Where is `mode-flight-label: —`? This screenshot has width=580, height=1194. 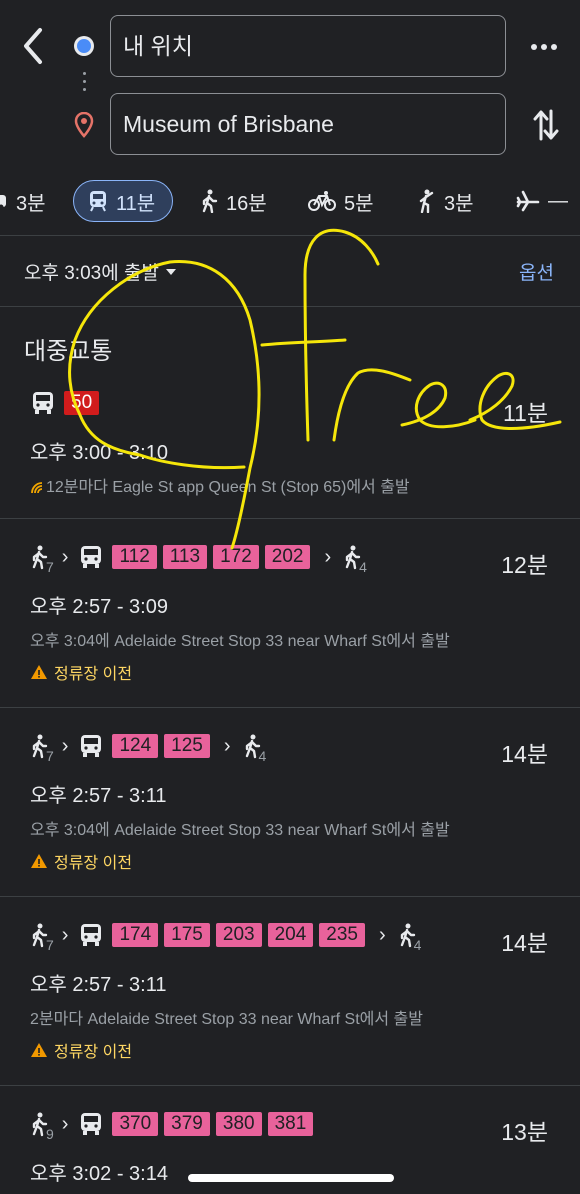
mode-flight-label: — is located at coordinates (558, 200).